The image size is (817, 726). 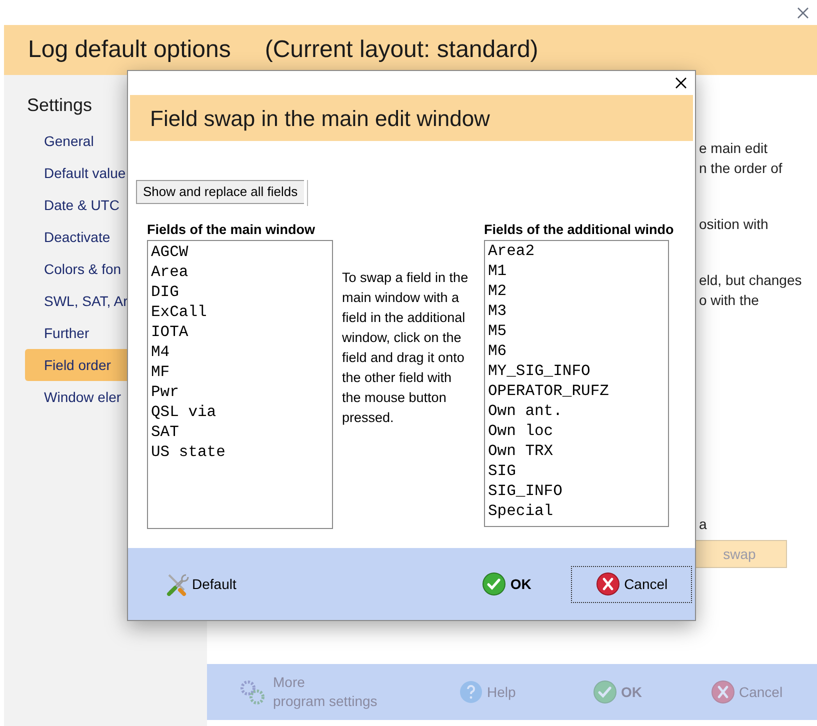 What do you see at coordinates (252, 692) in the screenshot?
I see `gears-icon` at bounding box center [252, 692].